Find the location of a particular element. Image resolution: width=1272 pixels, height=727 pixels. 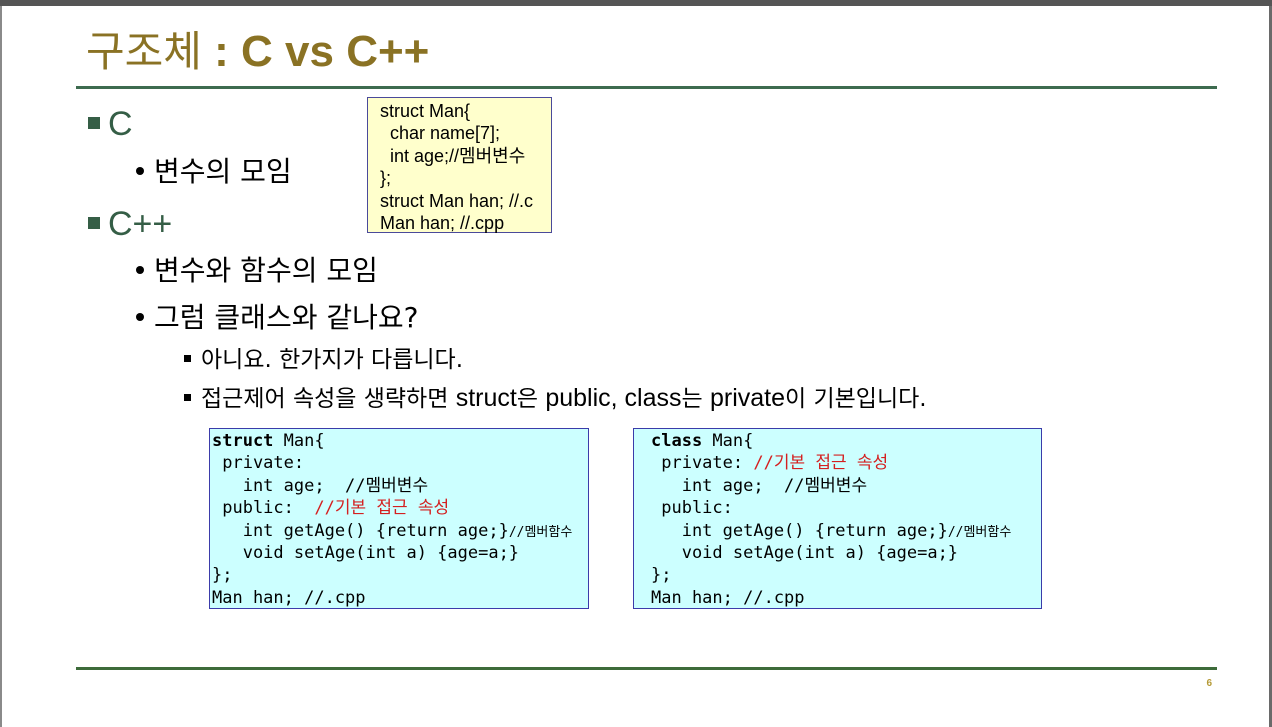

code-line: public: //기본 접근 속성 is located at coordinates (400, 508).